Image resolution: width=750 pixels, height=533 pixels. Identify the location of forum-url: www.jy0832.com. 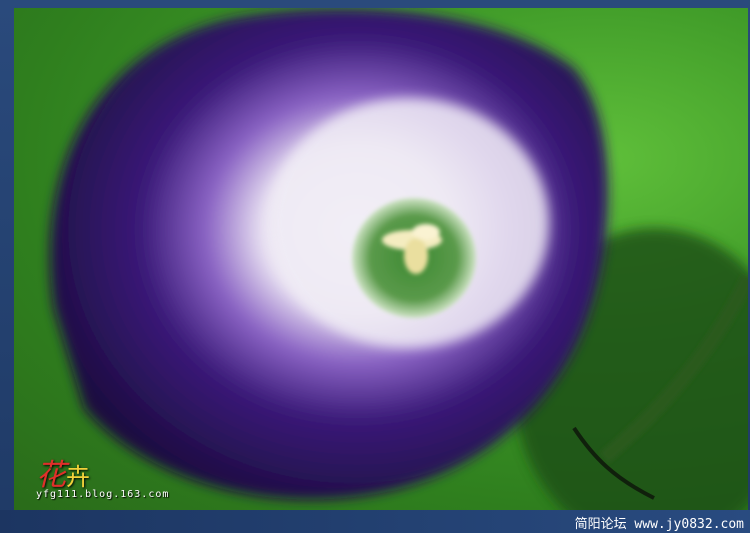
(689, 524).